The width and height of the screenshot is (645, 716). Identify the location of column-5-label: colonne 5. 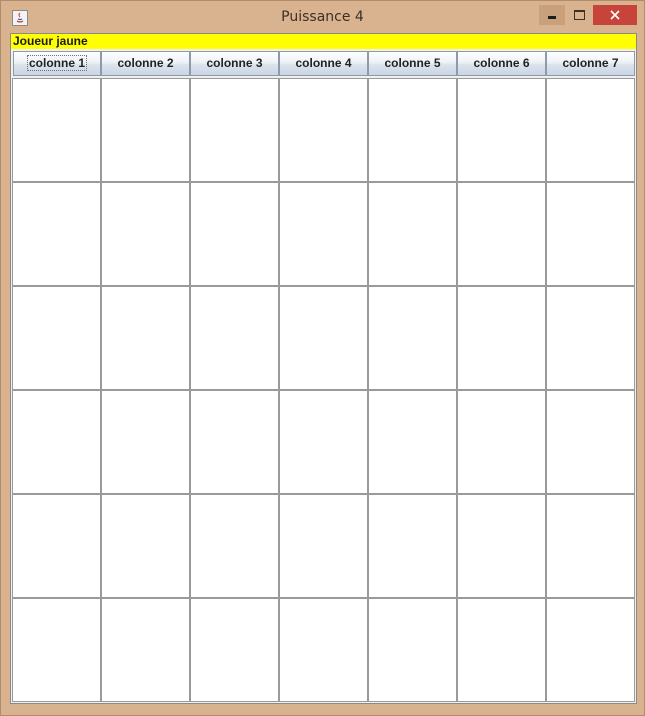
(412, 63).